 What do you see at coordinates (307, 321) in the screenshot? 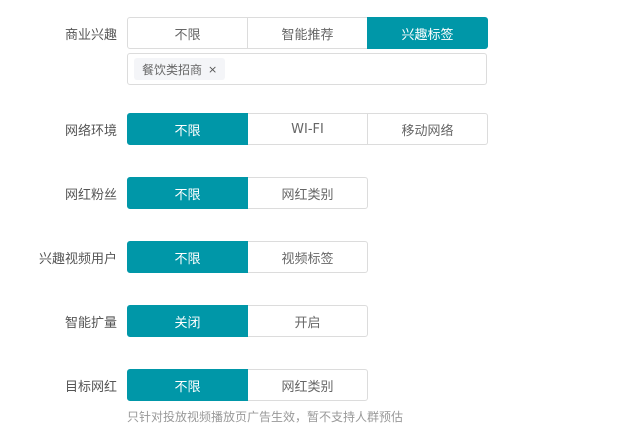
I see `option-on: 开启` at bounding box center [307, 321].